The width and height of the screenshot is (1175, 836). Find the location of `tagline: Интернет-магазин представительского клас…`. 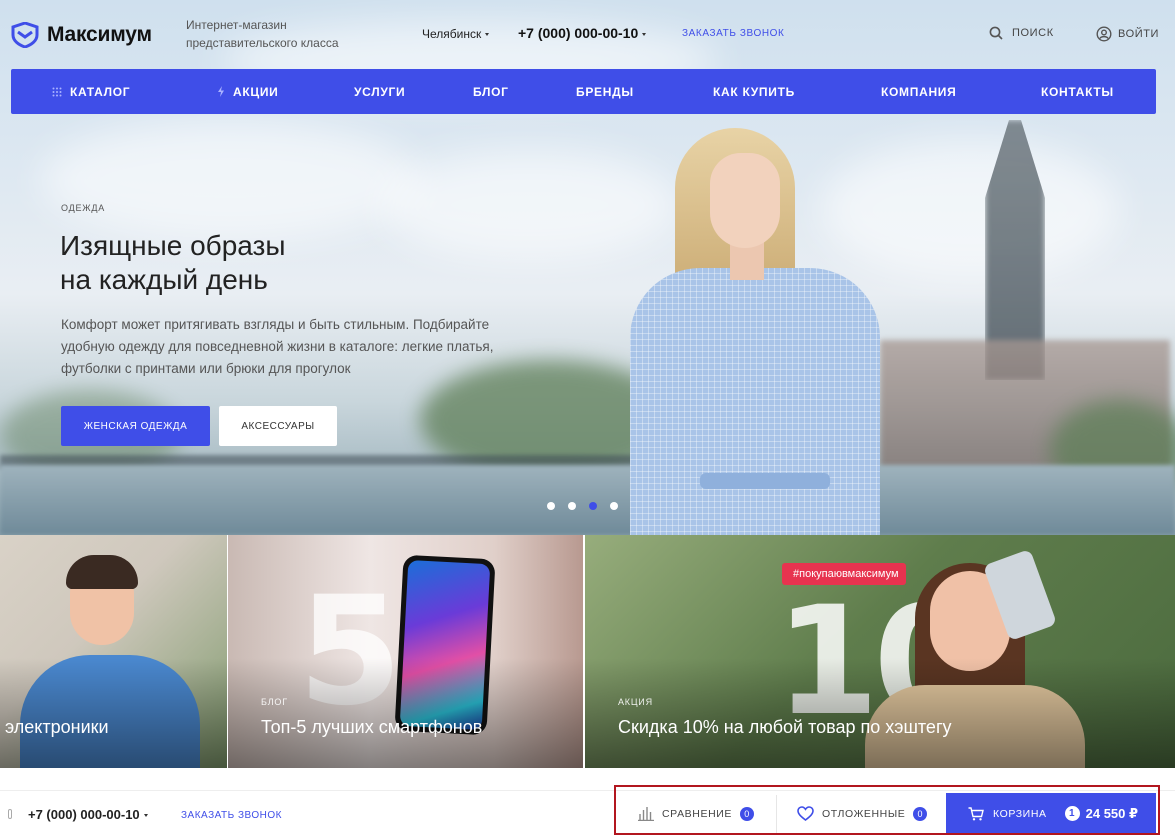

tagline: Интернет-магазин представительского клас… is located at coordinates (262, 34).